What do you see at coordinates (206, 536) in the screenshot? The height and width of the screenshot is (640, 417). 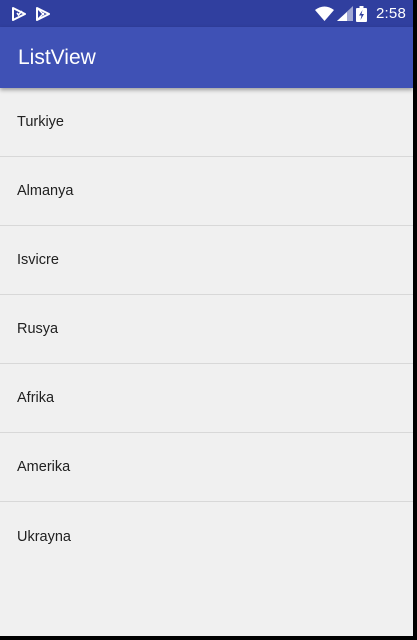 I see `list-item: Ukrayna` at bounding box center [206, 536].